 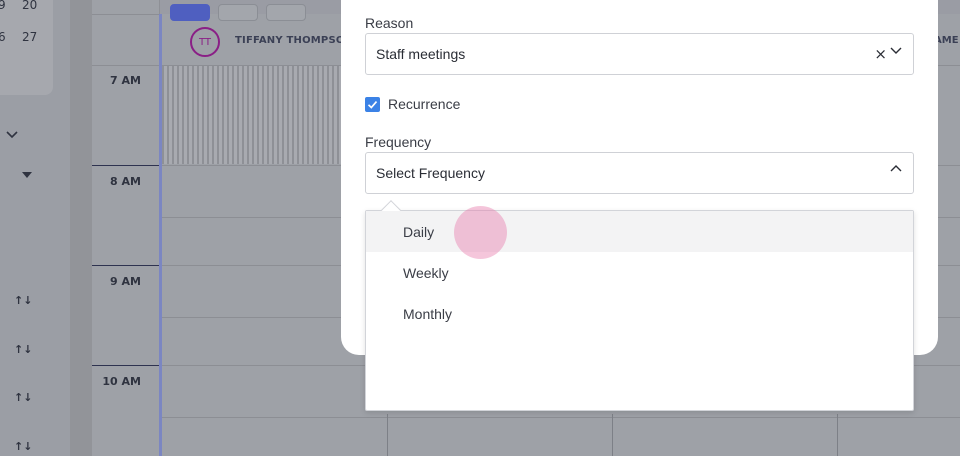 What do you see at coordinates (26, 47) in the screenshot?
I see `mini-calendar: 9 20 6 27` at bounding box center [26, 47].